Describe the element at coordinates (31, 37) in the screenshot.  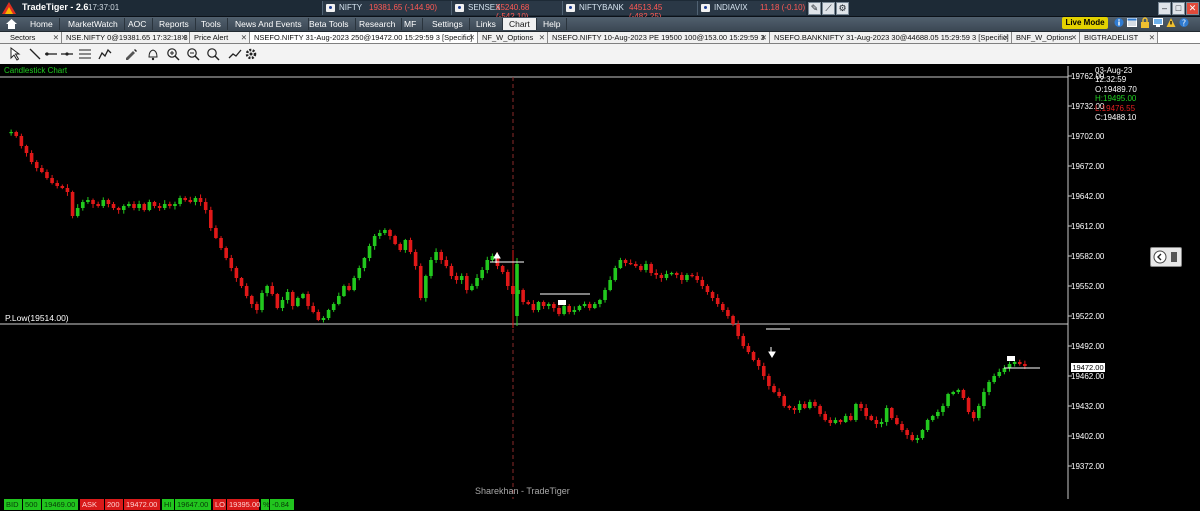
I see `tab-sectors: Sectors ✕` at that location.